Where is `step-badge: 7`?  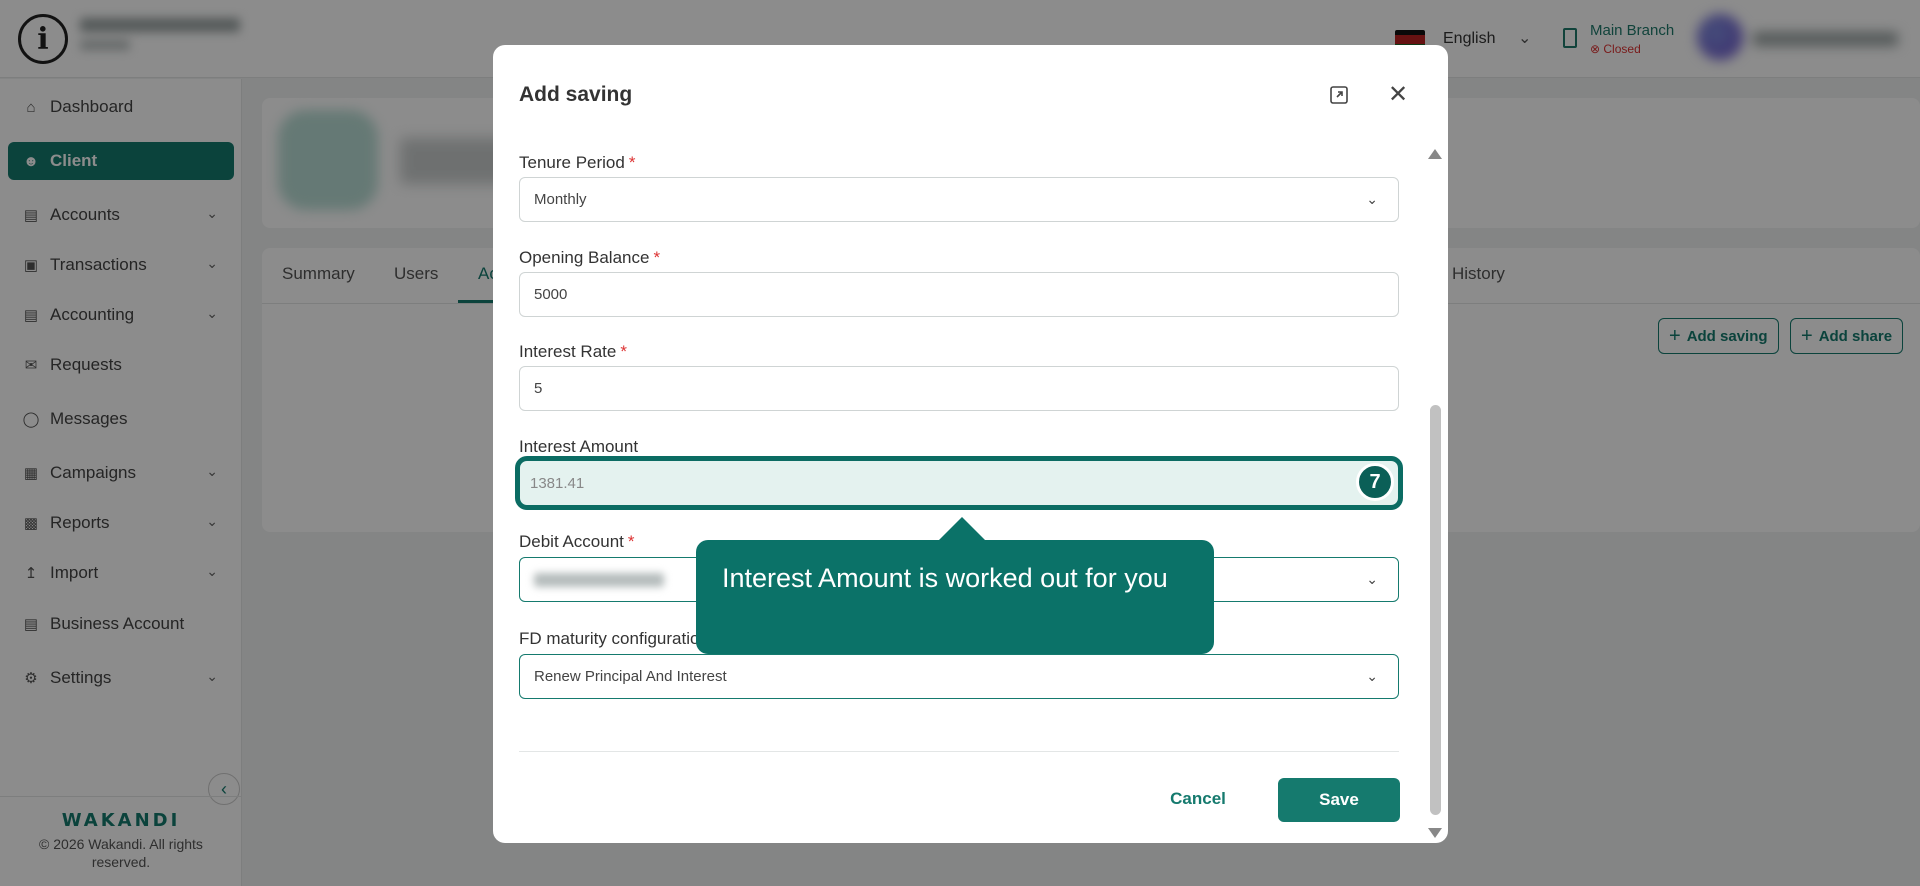 step-badge: 7 is located at coordinates (1375, 482).